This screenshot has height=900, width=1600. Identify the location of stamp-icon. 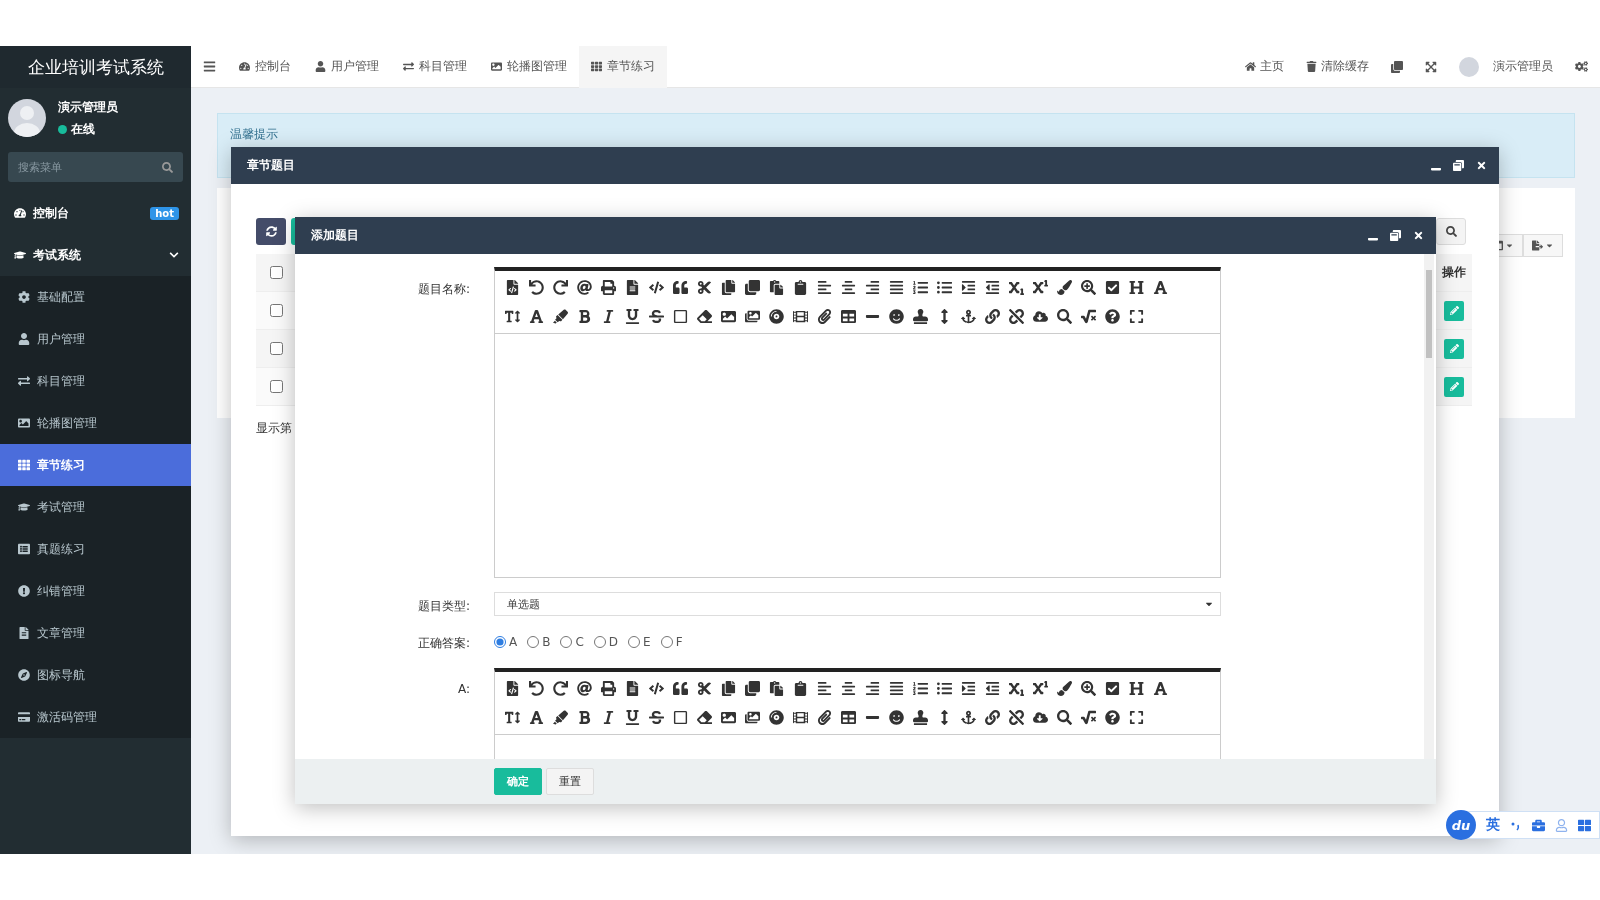
(920, 316).